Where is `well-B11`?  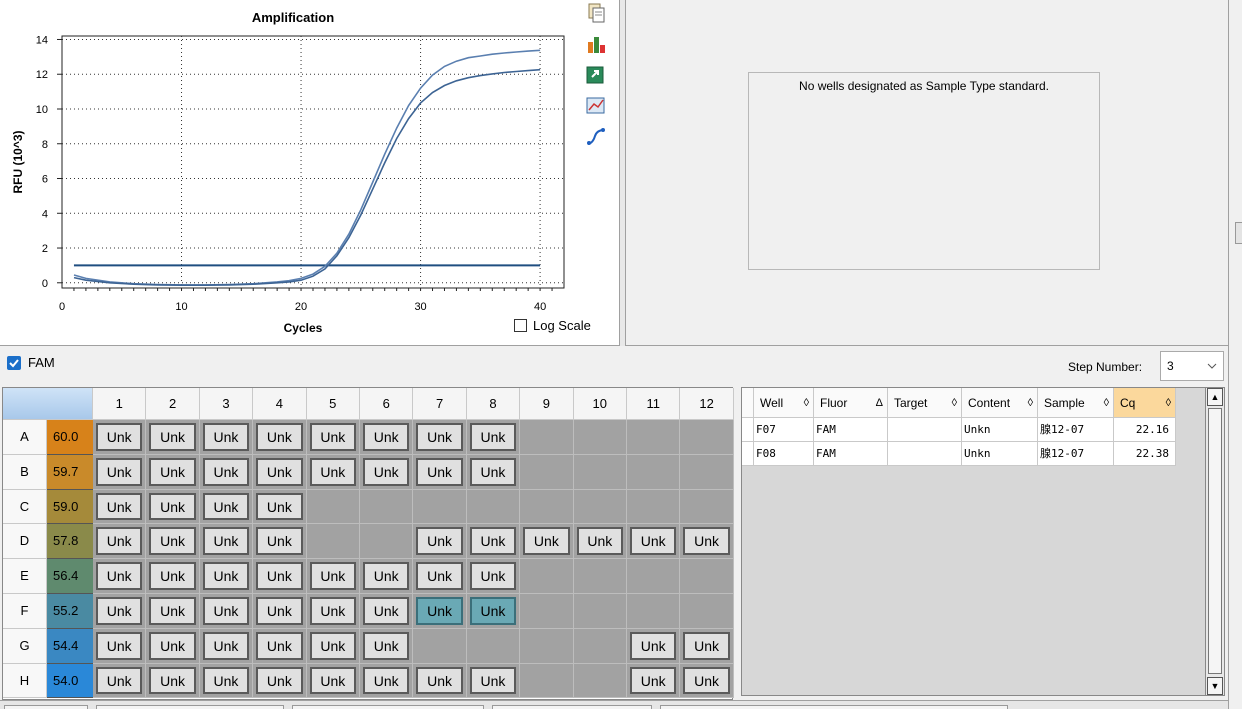
well-B11 is located at coordinates (654, 472).